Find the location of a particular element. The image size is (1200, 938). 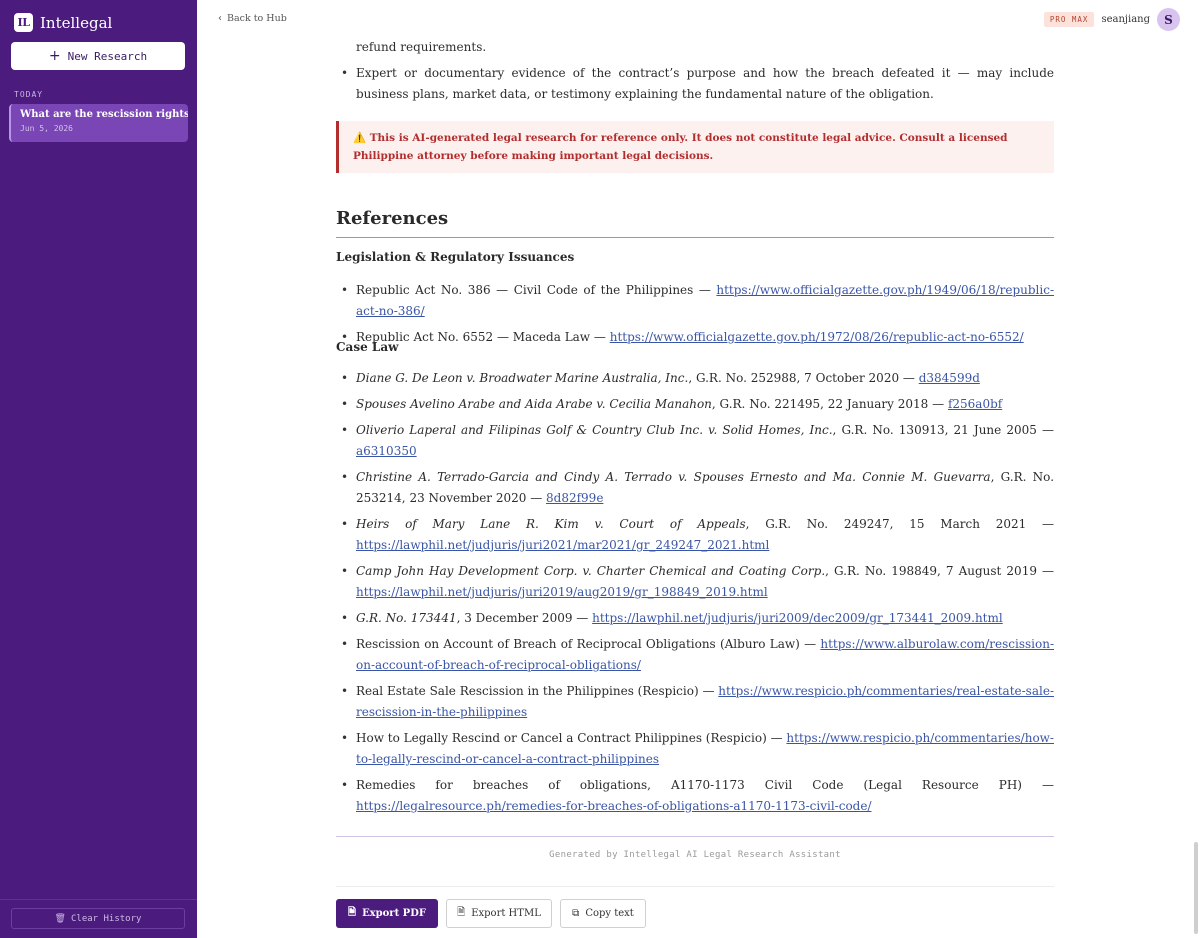

export-pdf-button: 🗎 Export PDF is located at coordinates (387, 913).